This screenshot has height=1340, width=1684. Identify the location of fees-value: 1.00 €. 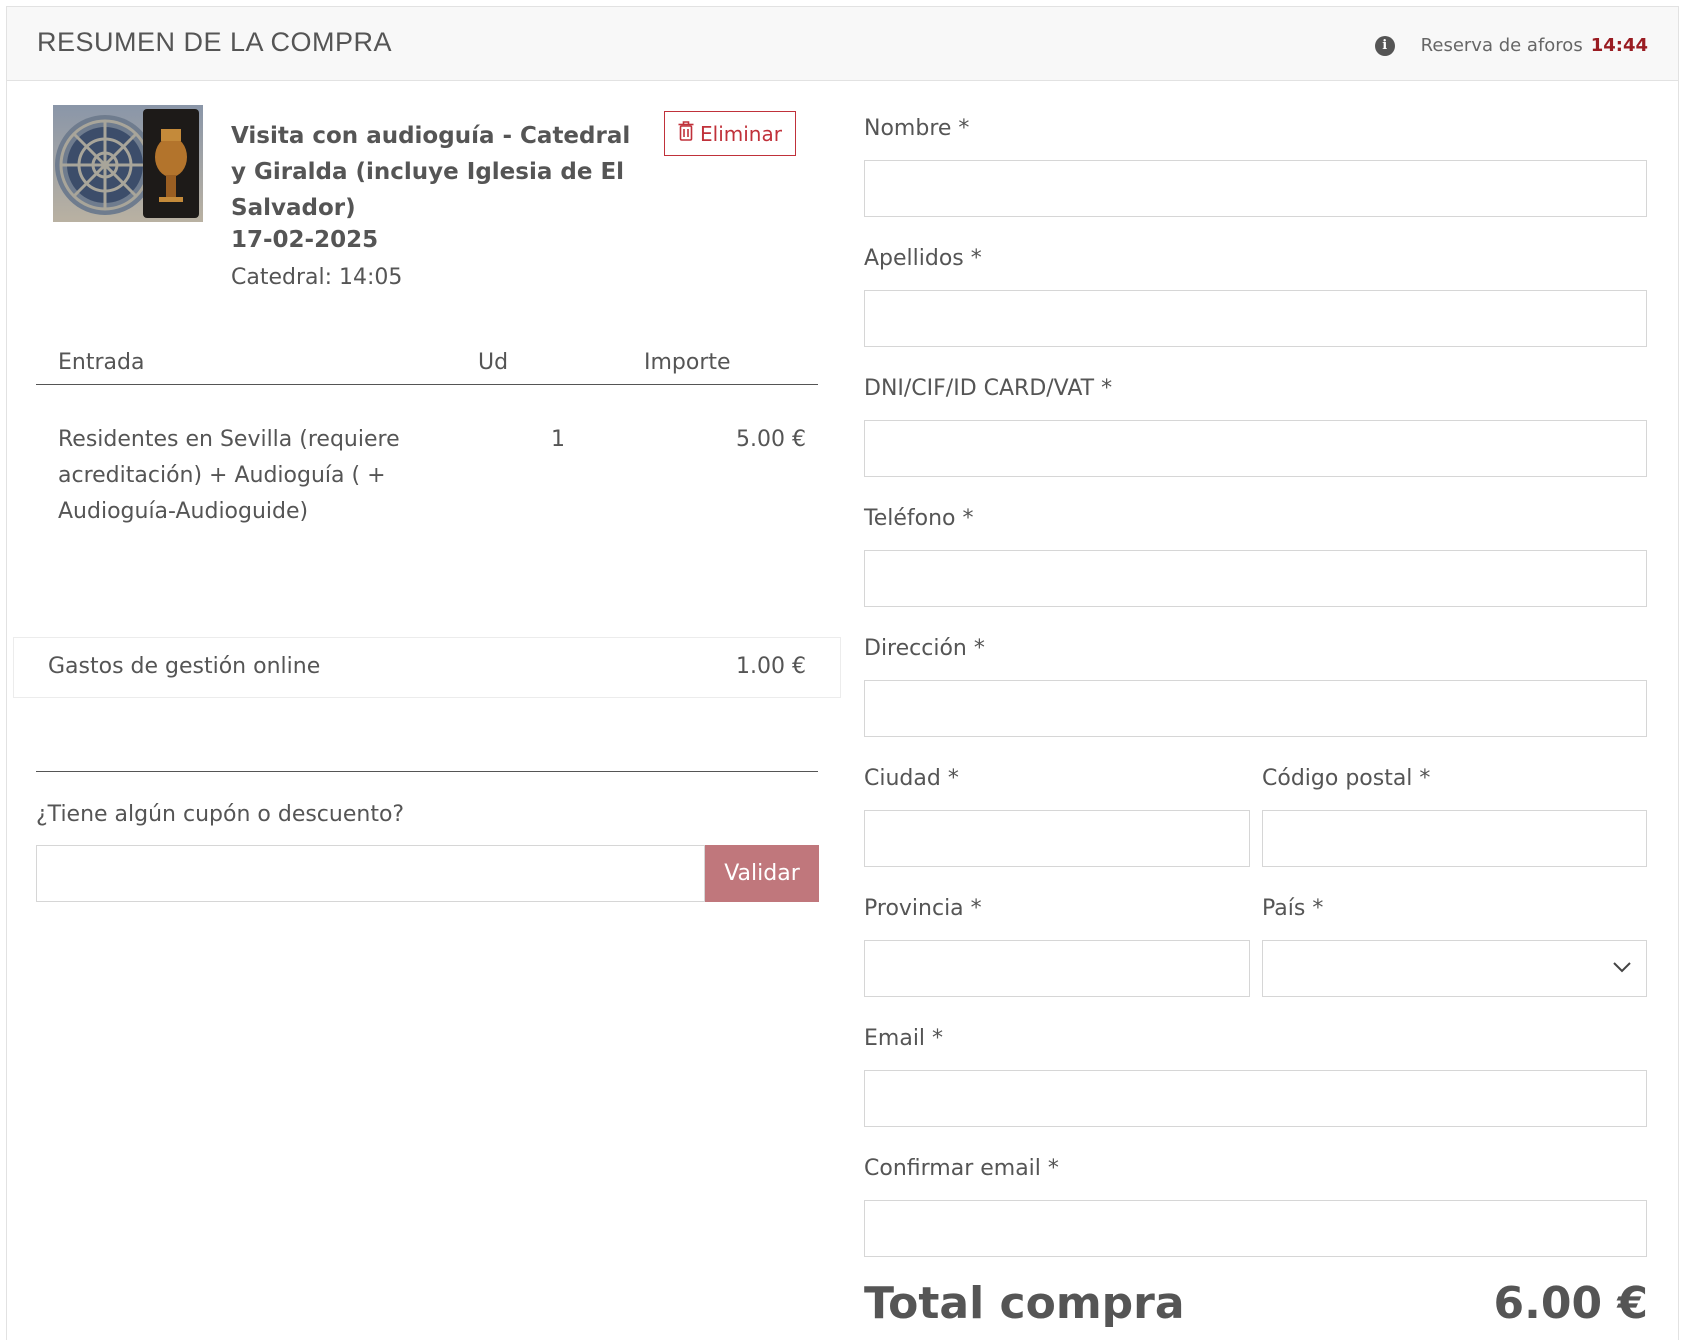
(771, 666).